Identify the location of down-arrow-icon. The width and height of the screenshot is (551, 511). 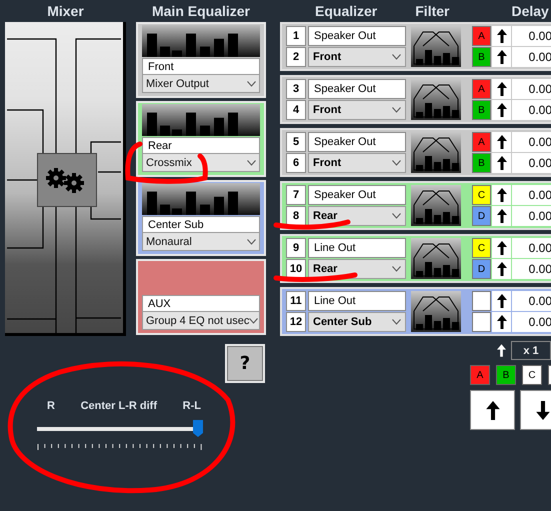
(543, 410).